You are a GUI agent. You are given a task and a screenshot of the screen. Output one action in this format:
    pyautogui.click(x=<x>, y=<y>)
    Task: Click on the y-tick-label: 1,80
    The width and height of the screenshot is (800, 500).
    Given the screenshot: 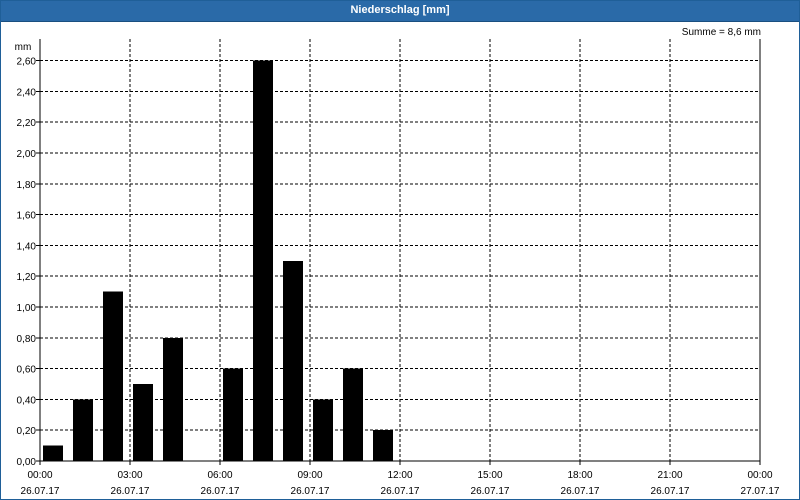 What is the action you would take?
    pyautogui.click(x=27, y=185)
    